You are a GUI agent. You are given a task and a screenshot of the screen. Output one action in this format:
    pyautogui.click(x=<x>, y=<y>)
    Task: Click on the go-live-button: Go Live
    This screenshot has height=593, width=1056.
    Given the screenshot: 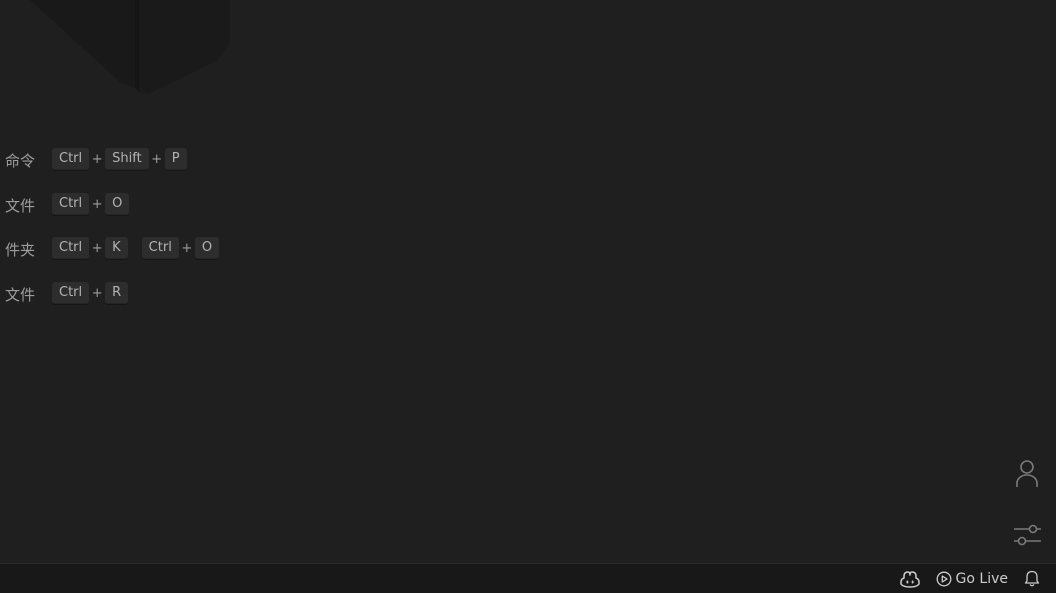 What is the action you would take?
    pyautogui.click(x=972, y=579)
    